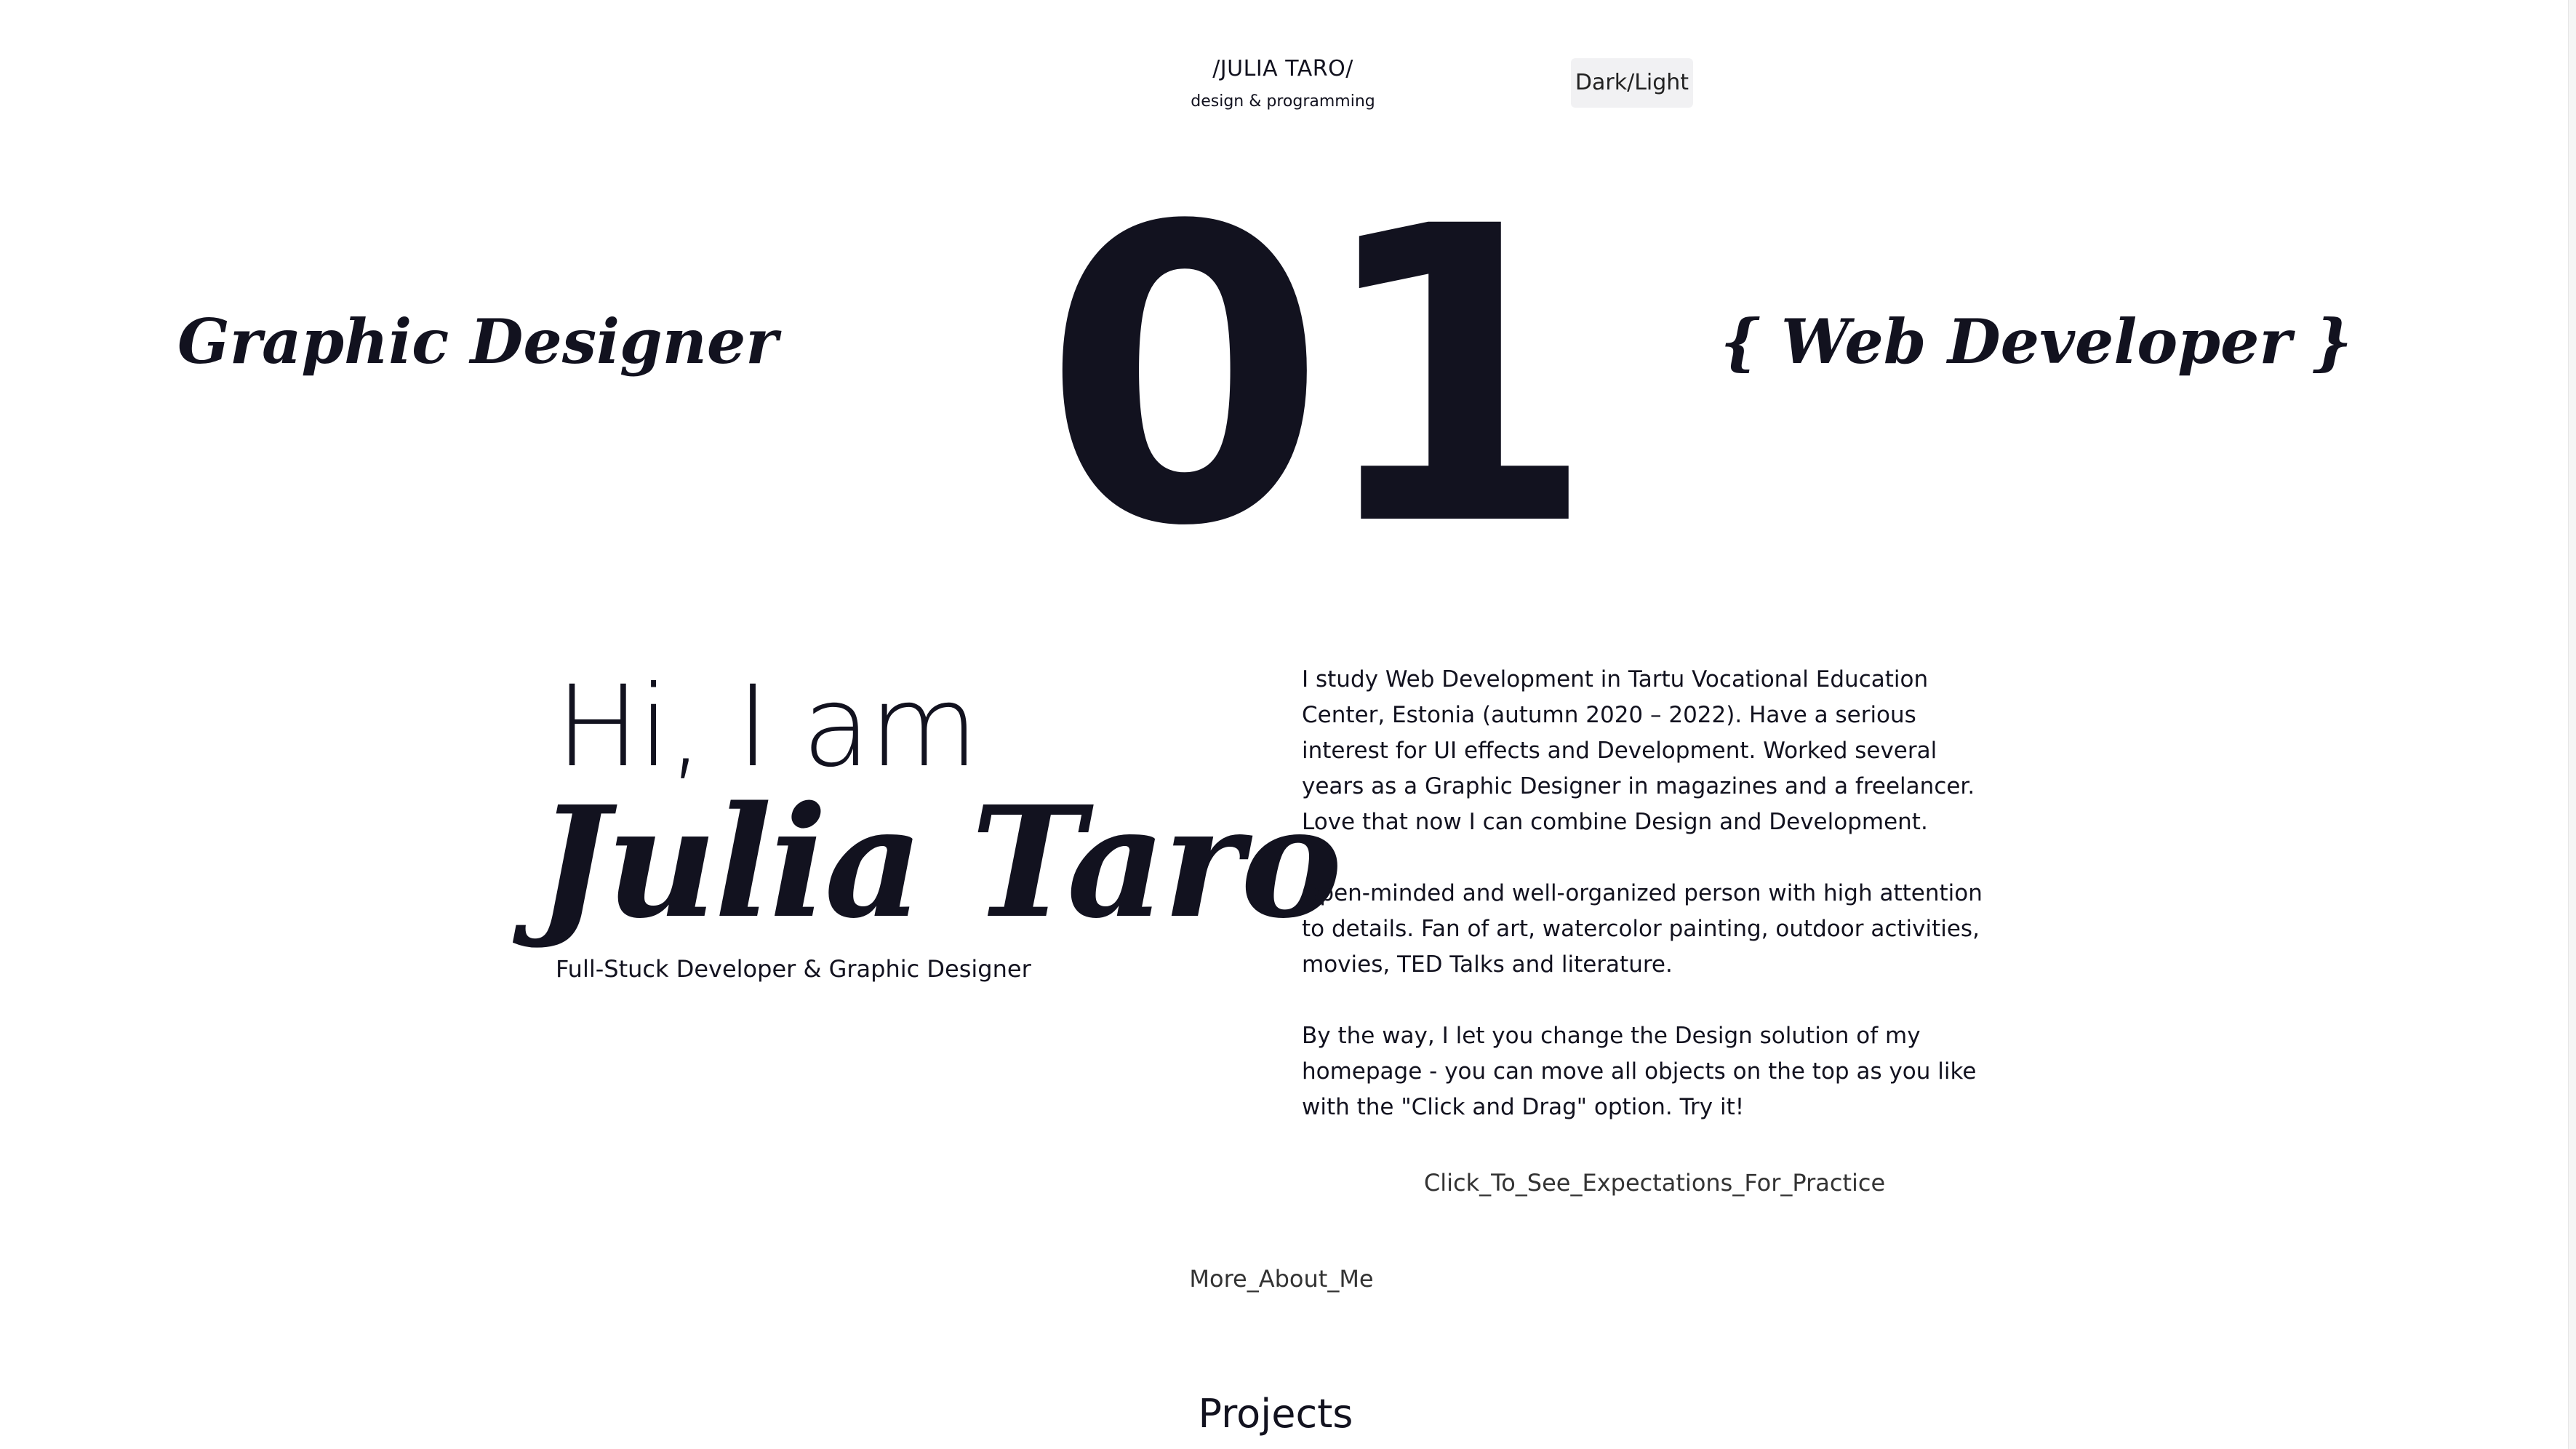 This screenshot has height=1449, width=2576. I want to click on vertical-scrollbar, so click(2572, 724).